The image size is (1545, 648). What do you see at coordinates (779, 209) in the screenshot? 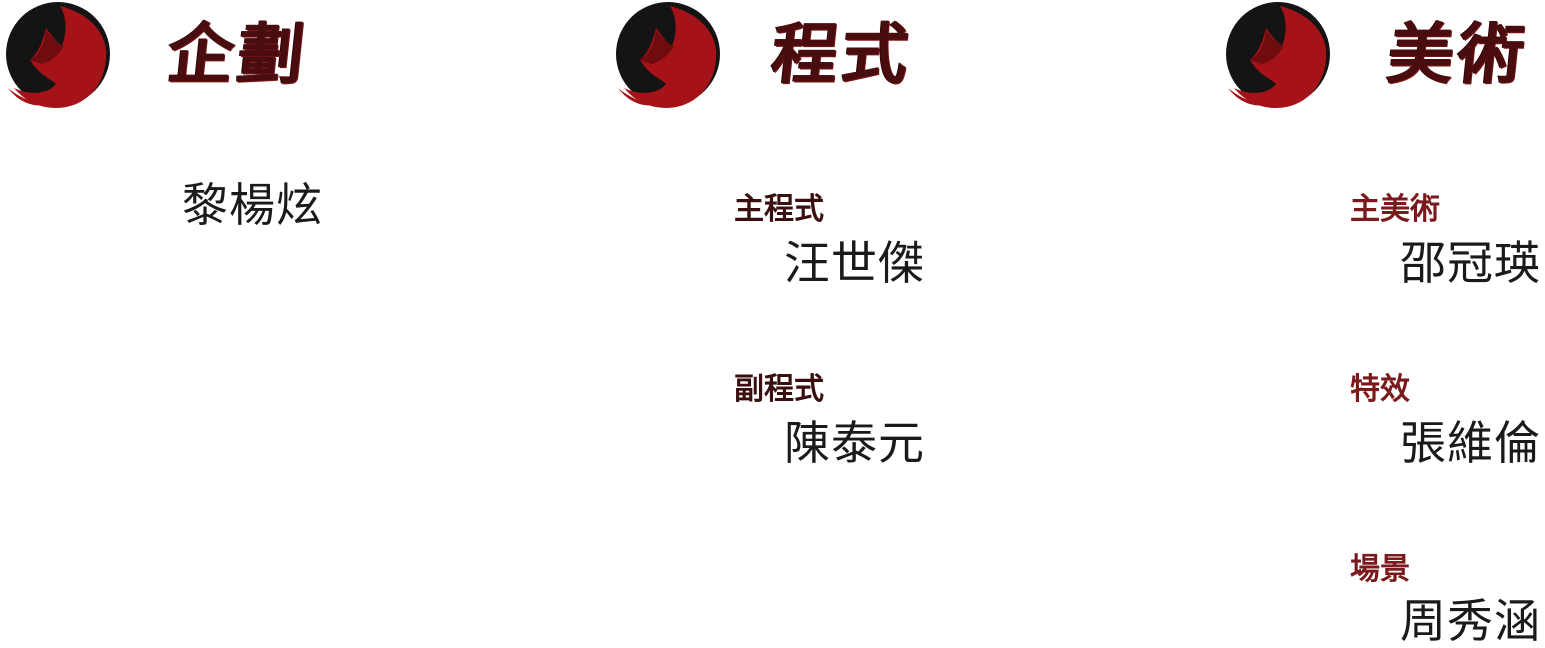
I see `role-label: 主程式` at bounding box center [779, 209].